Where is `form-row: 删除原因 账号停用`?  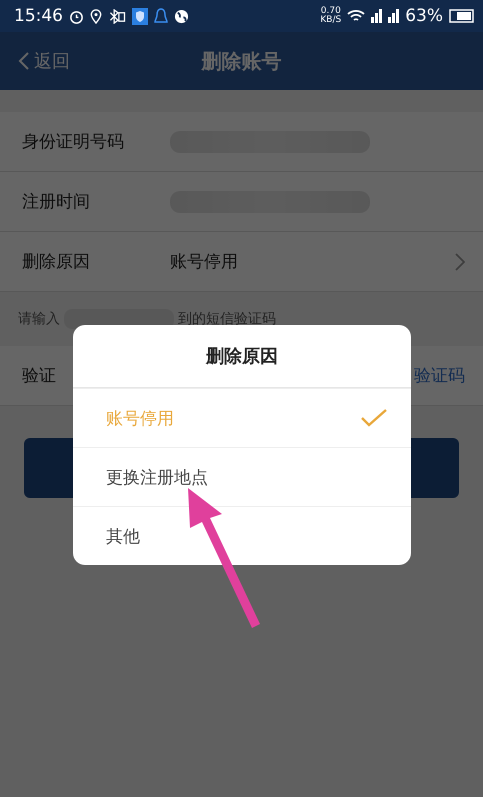 form-row: 删除原因 账号停用 is located at coordinates (241, 262).